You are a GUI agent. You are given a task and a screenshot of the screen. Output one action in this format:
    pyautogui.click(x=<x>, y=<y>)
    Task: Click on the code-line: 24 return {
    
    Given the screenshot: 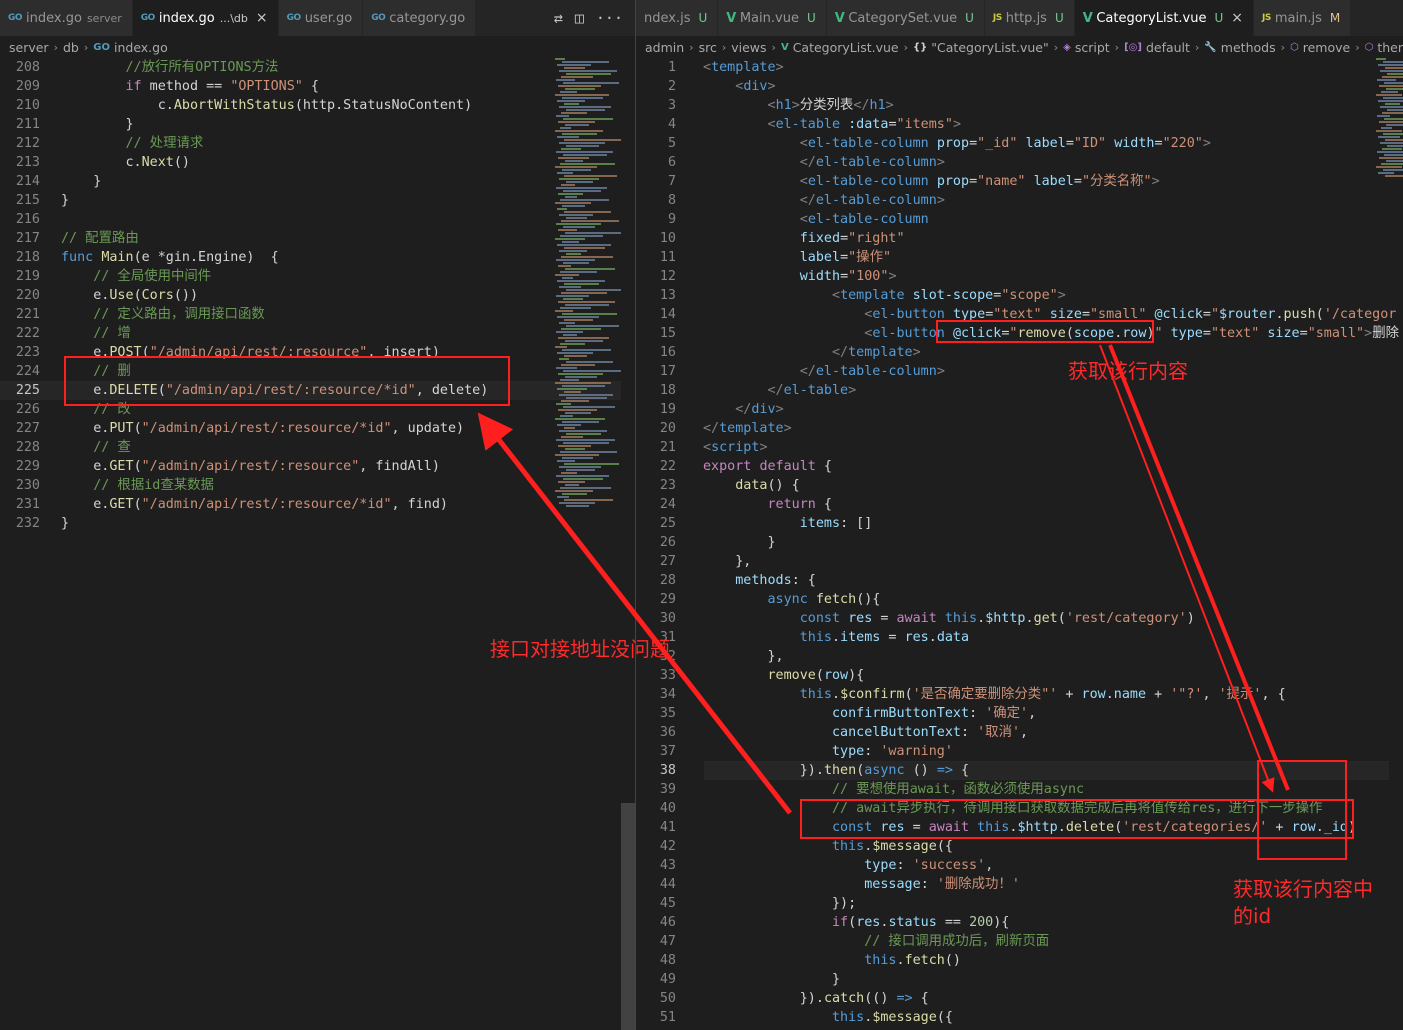 What is the action you would take?
    pyautogui.click(x=1019, y=504)
    